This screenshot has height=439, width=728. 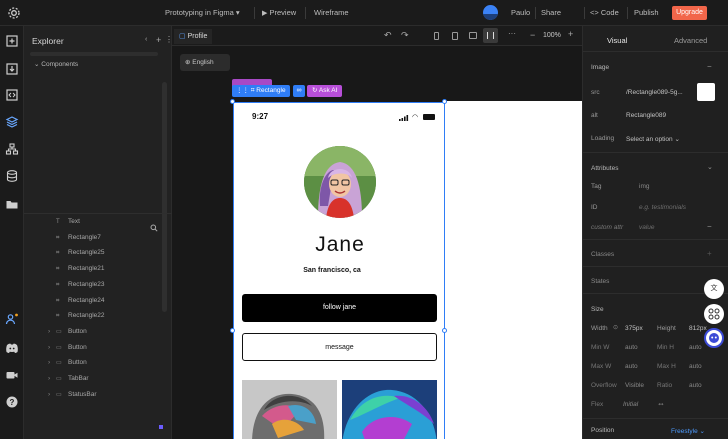 I want to click on ratio-field: auto, so click(x=695, y=385).